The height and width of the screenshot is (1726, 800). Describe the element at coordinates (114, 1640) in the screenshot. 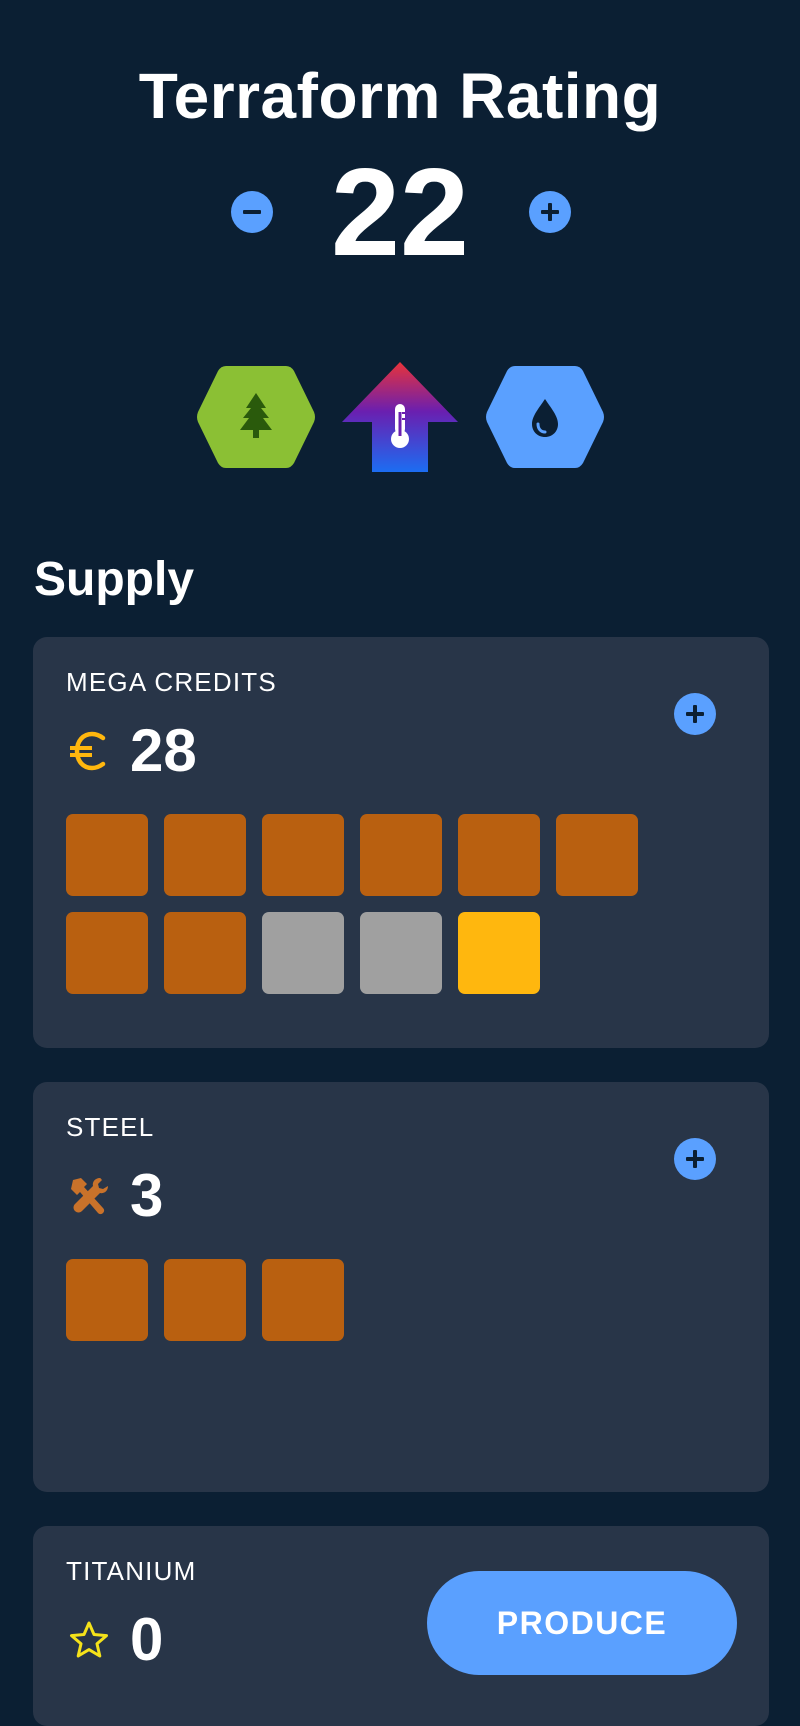

I see `titanium-value-row: 0` at that location.